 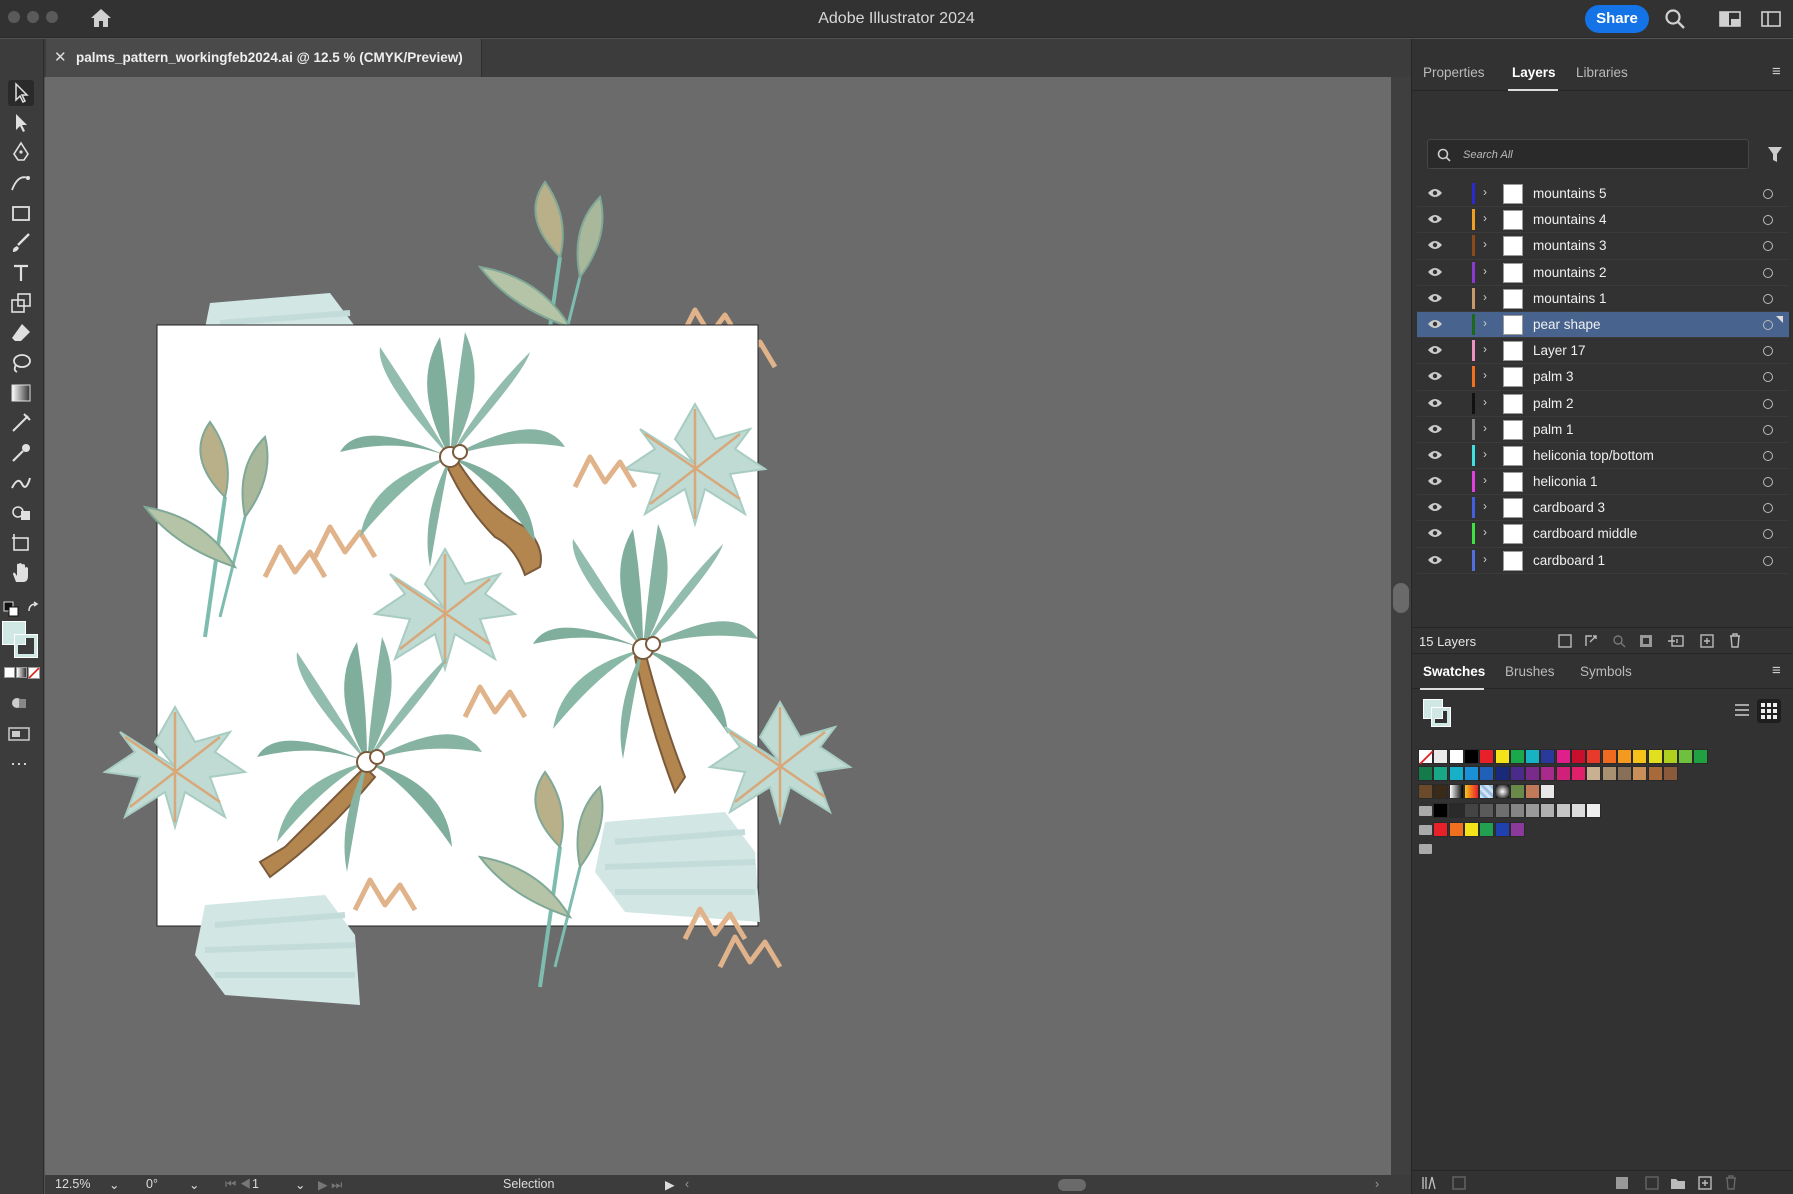 What do you see at coordinates (194, 1184) in the screenshot?
I see `rotation-dropdown-icon: ⌄` at bounding box center [194, 1184].